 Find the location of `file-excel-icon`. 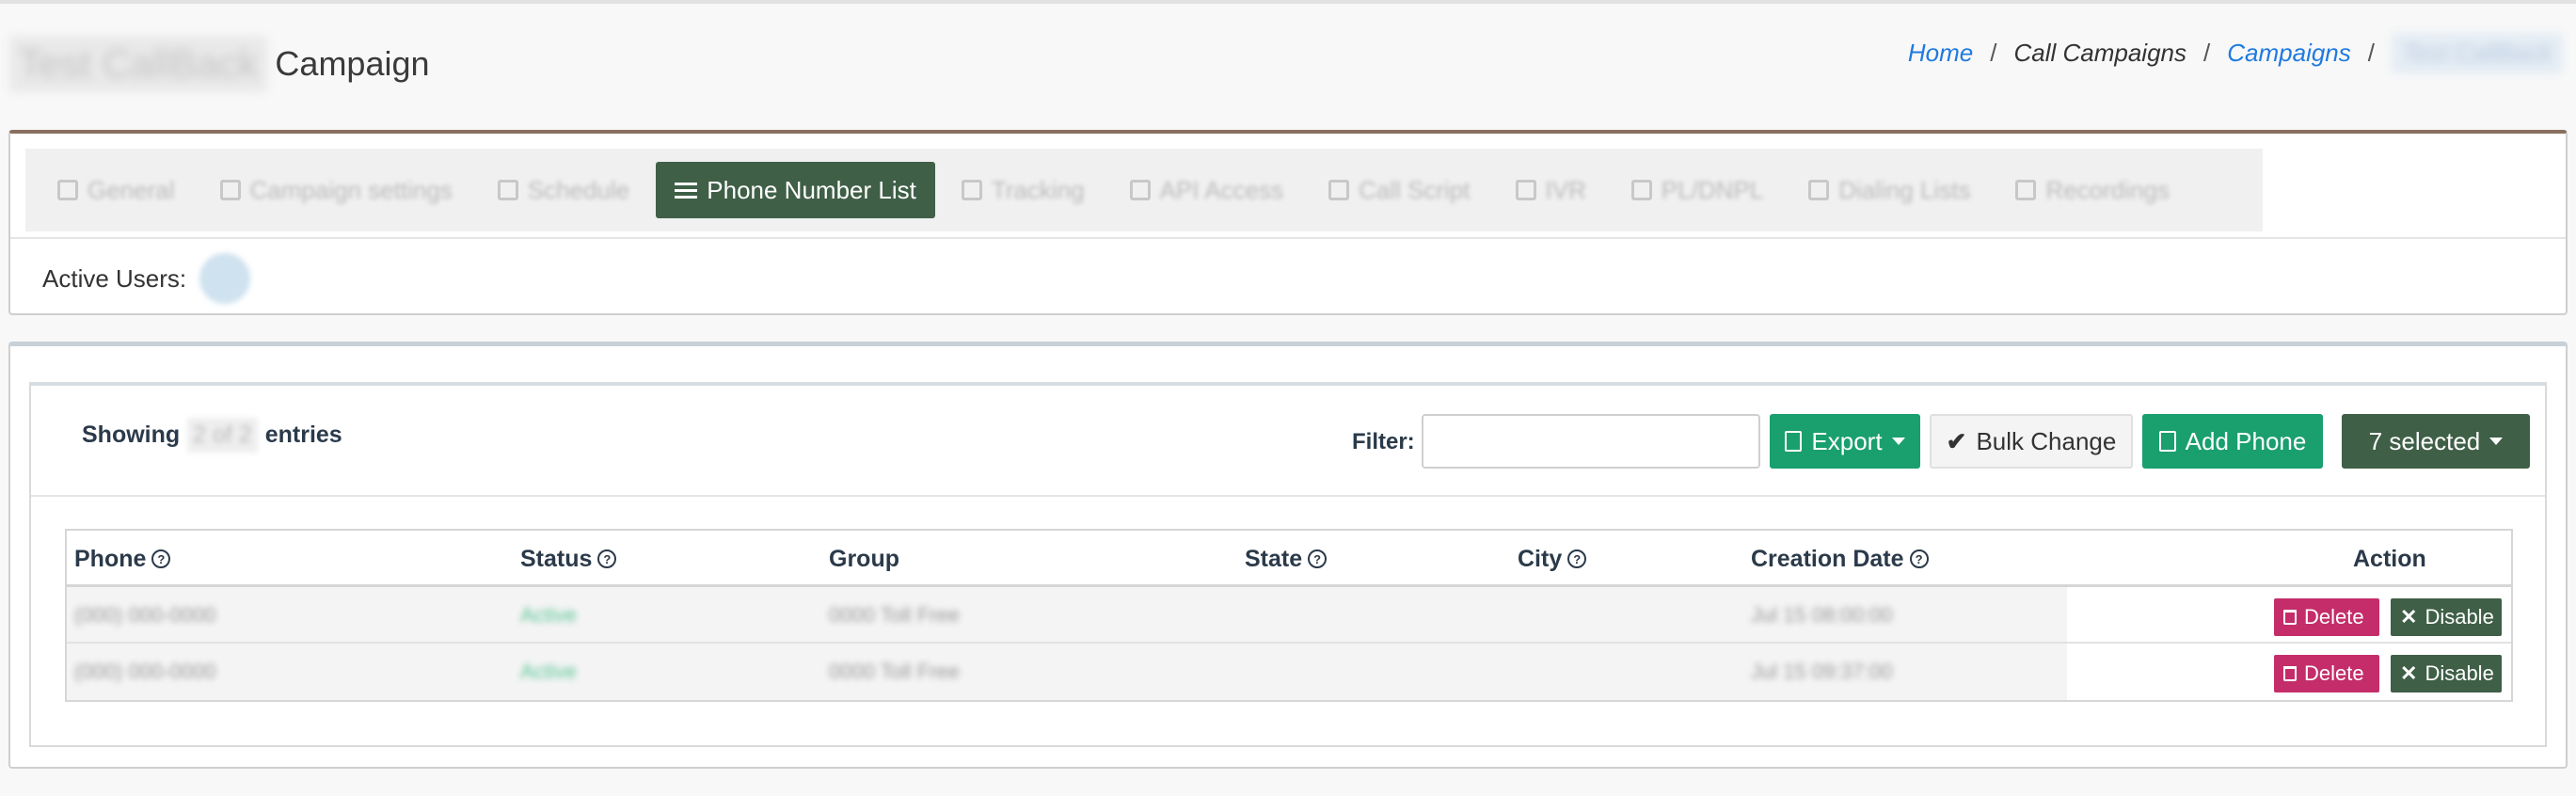

file-excel-icon is located at coordinates (1794, 441).